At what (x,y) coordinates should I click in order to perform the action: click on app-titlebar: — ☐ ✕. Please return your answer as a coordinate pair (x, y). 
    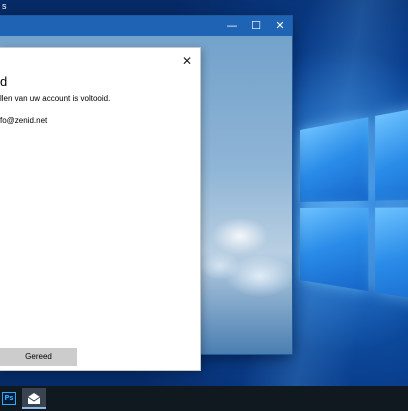
    Looking at the image, I should click on (146, 26).